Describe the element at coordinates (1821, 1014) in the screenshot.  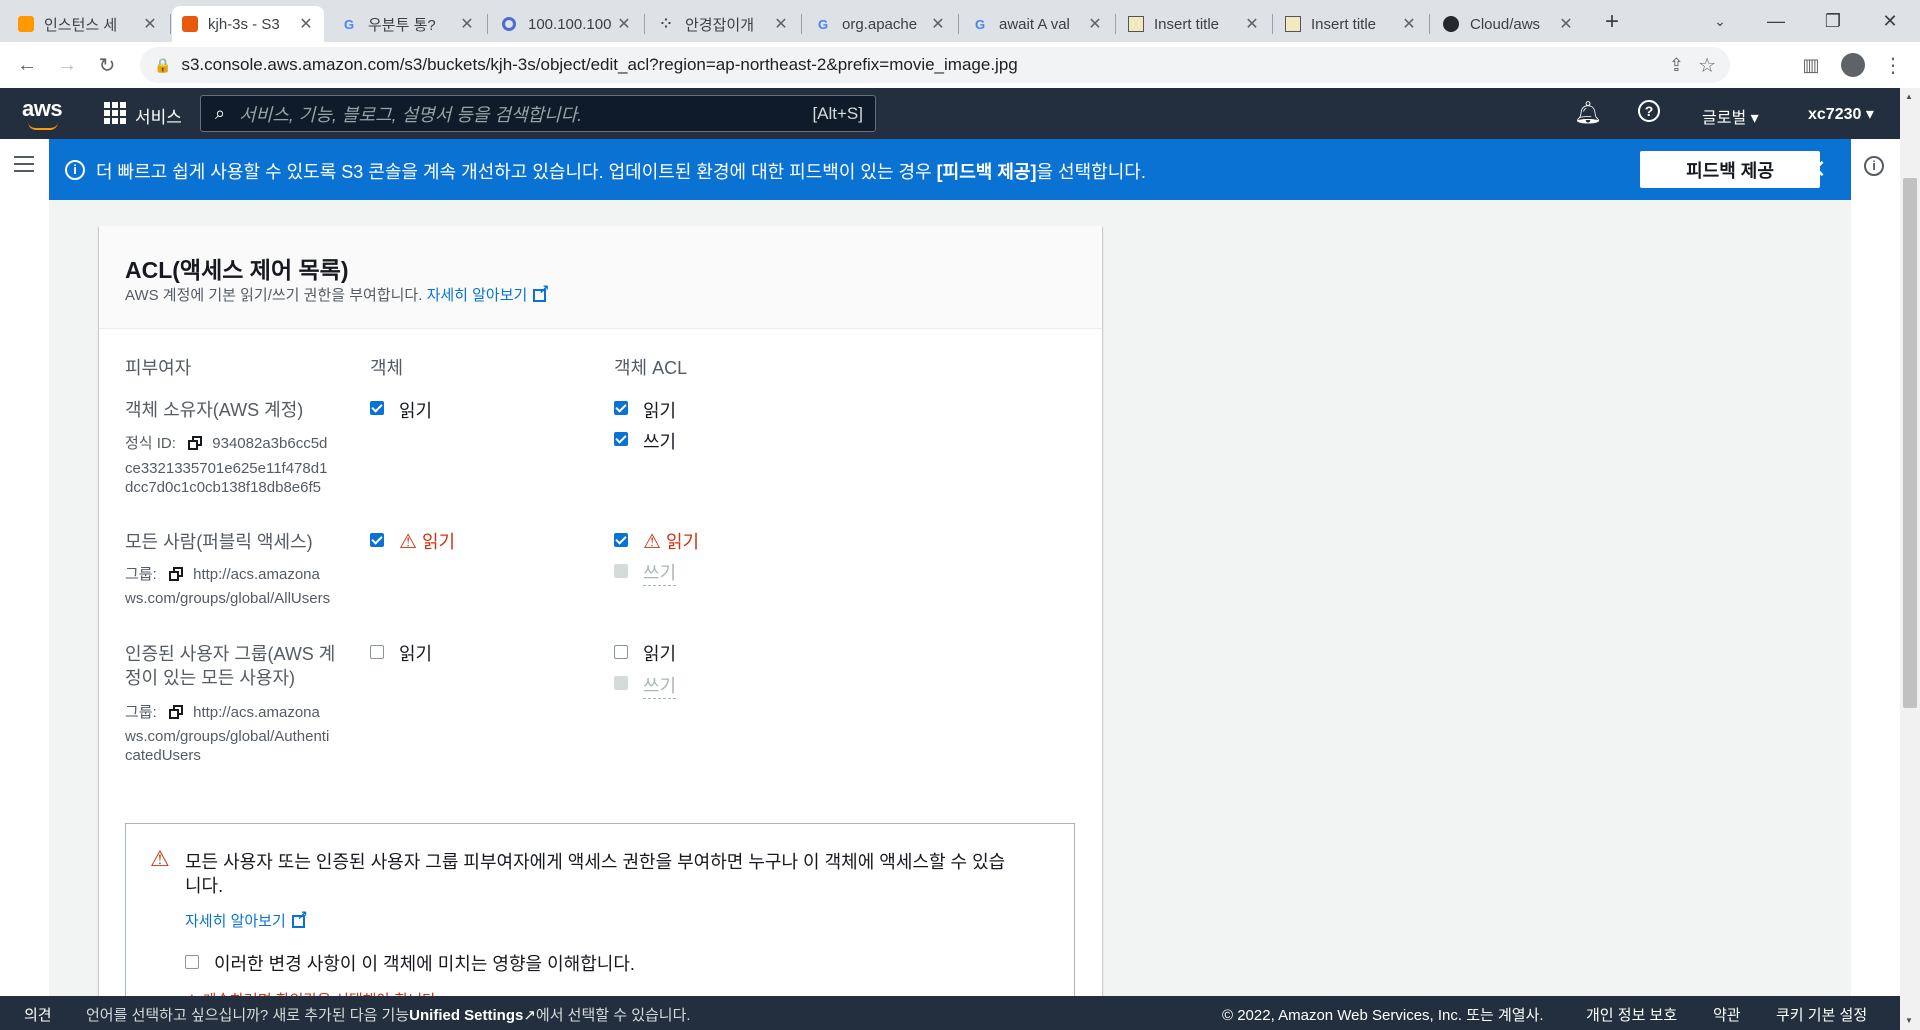
I see `cookie-preferences-link: 쿠키 기본 설정` at that location.